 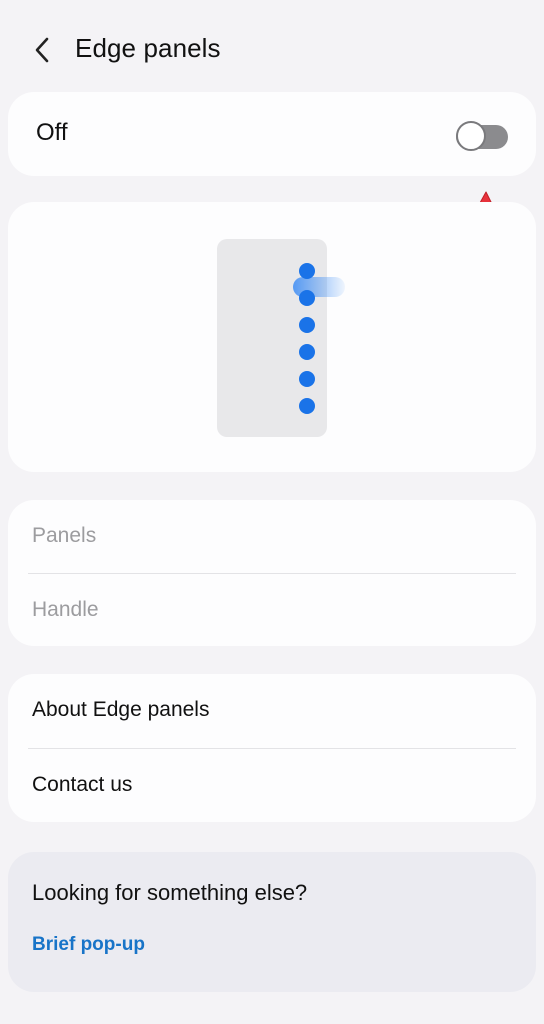 I want to click on suggestions-title: Looking for something else?, so click(x=170, y=892).